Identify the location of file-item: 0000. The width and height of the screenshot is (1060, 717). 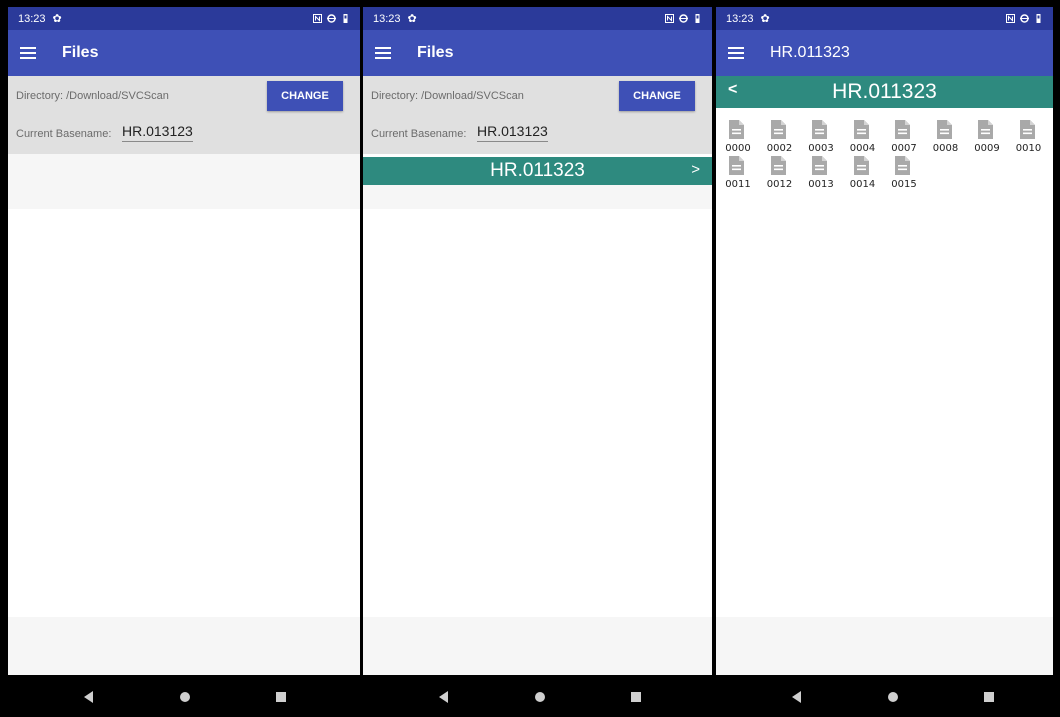
(738, 139).